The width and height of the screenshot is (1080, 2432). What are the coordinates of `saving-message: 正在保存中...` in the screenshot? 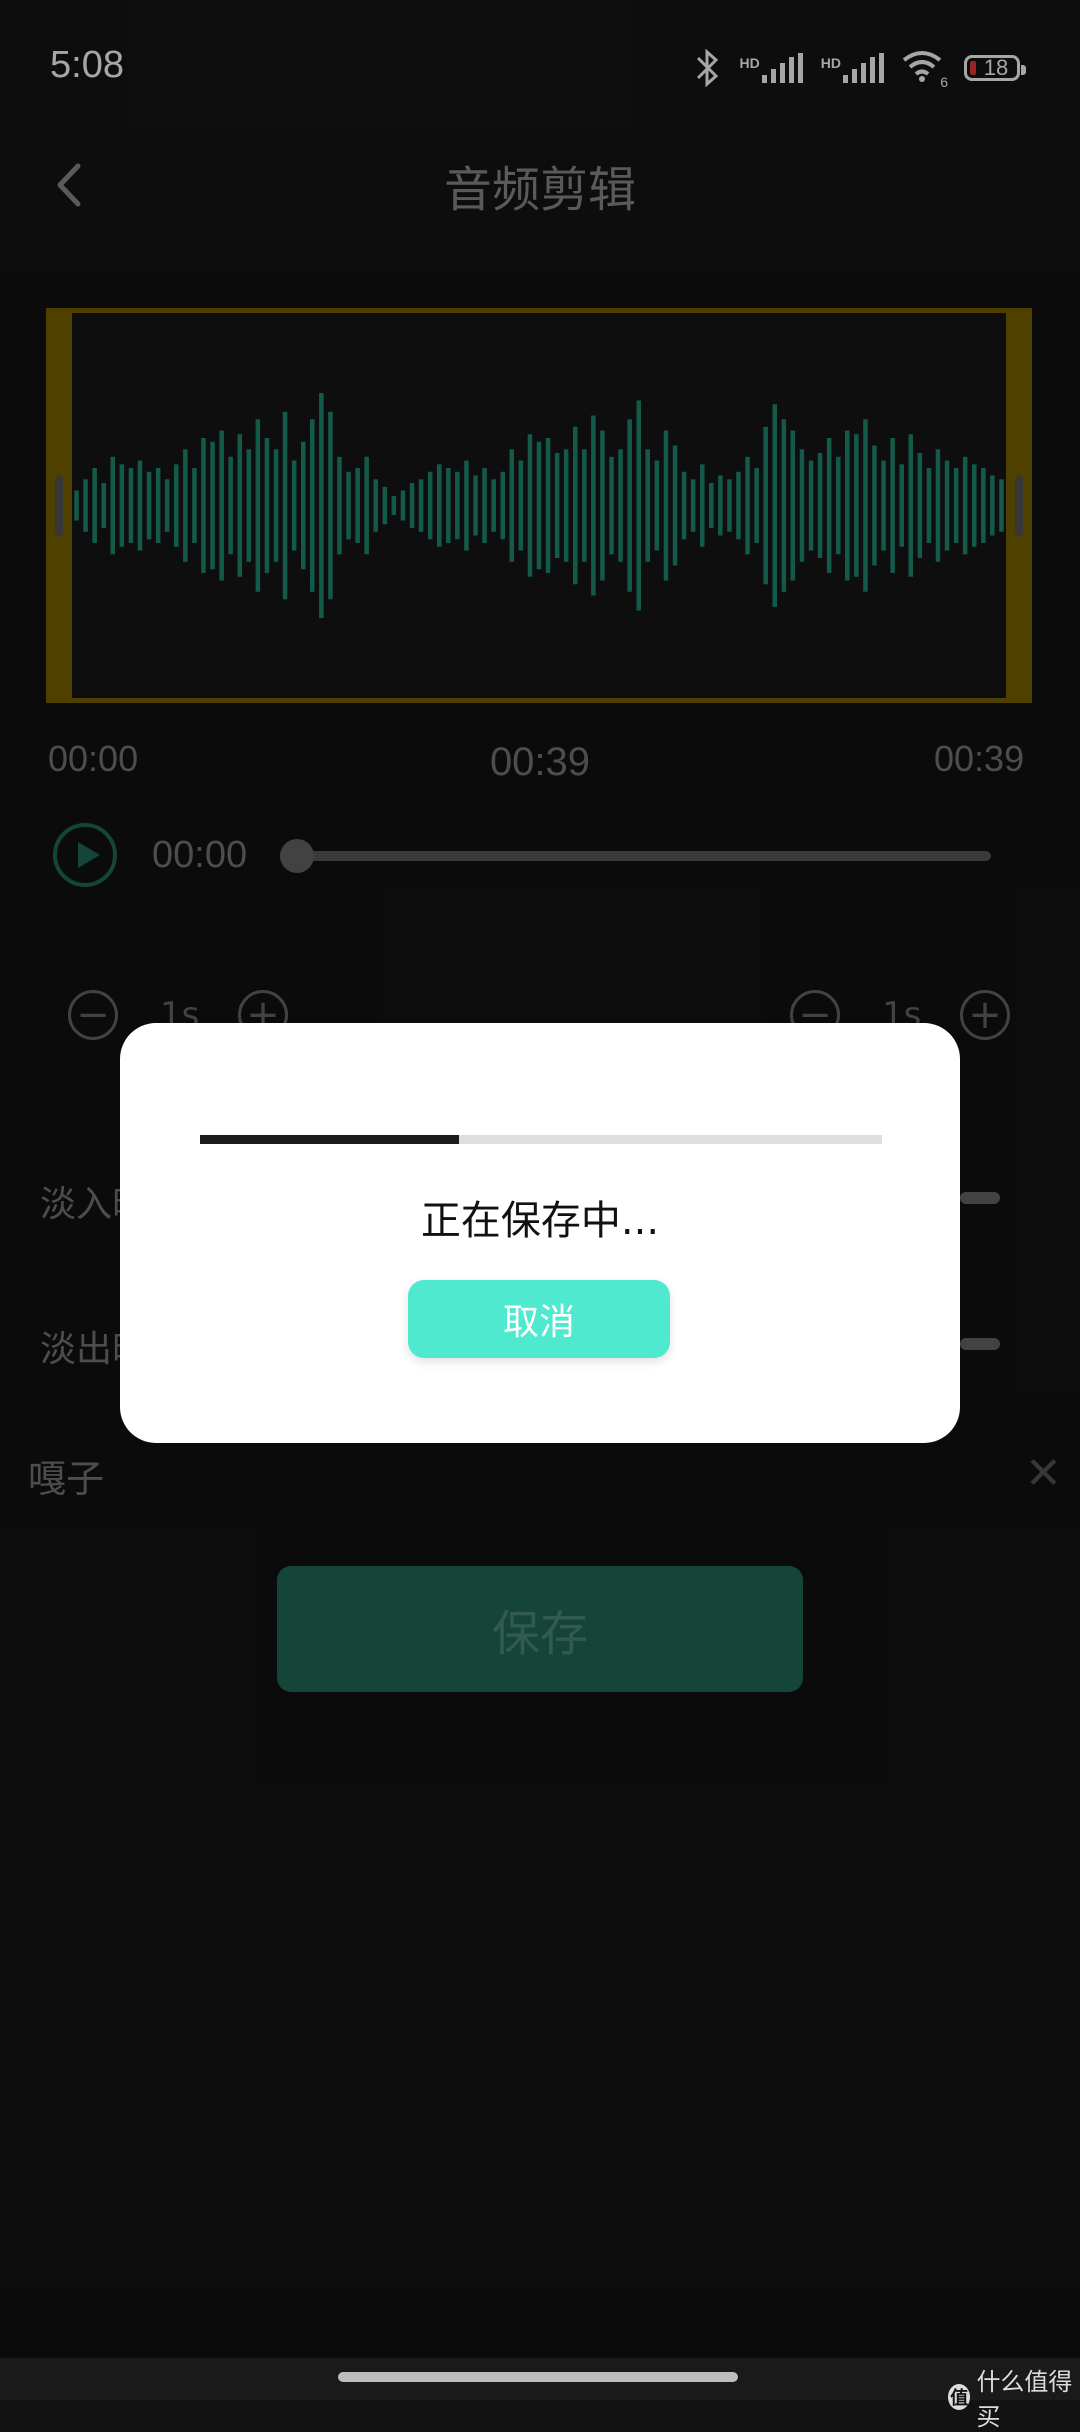 It's located at (540, 1221).